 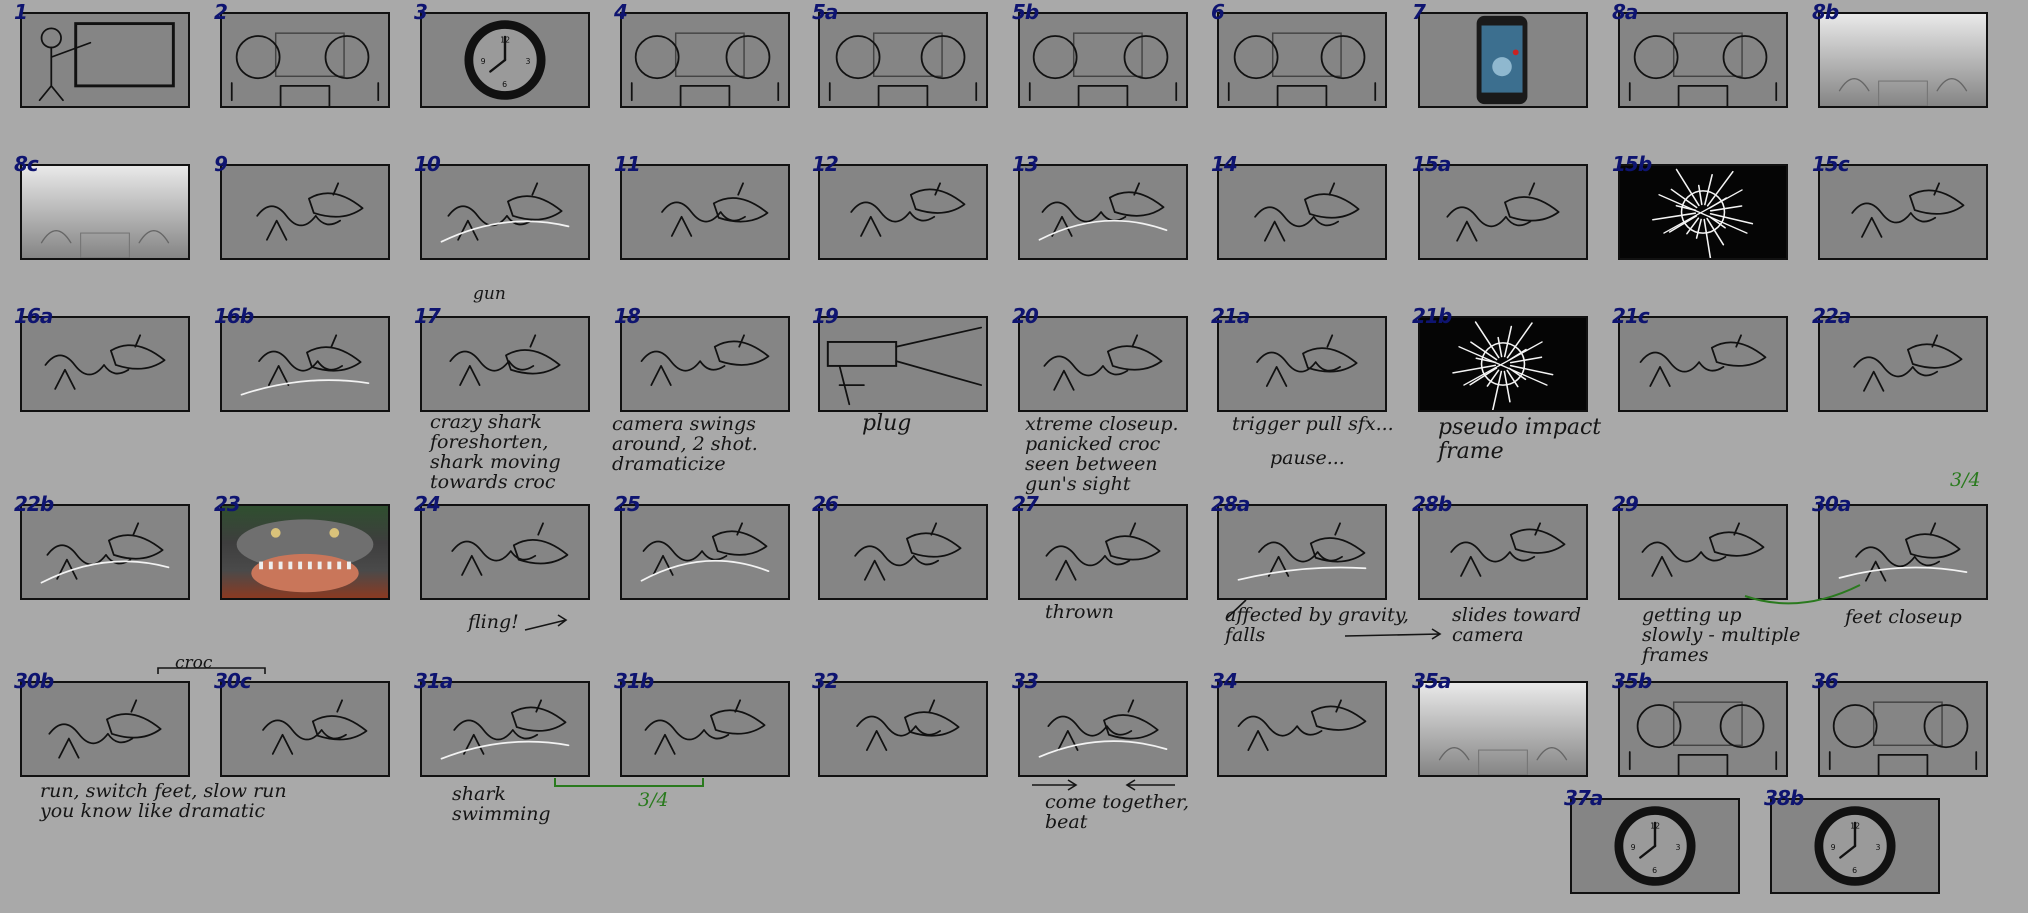 I want to click on panel-number-37a: 37a, so click(x=1583, y=798).